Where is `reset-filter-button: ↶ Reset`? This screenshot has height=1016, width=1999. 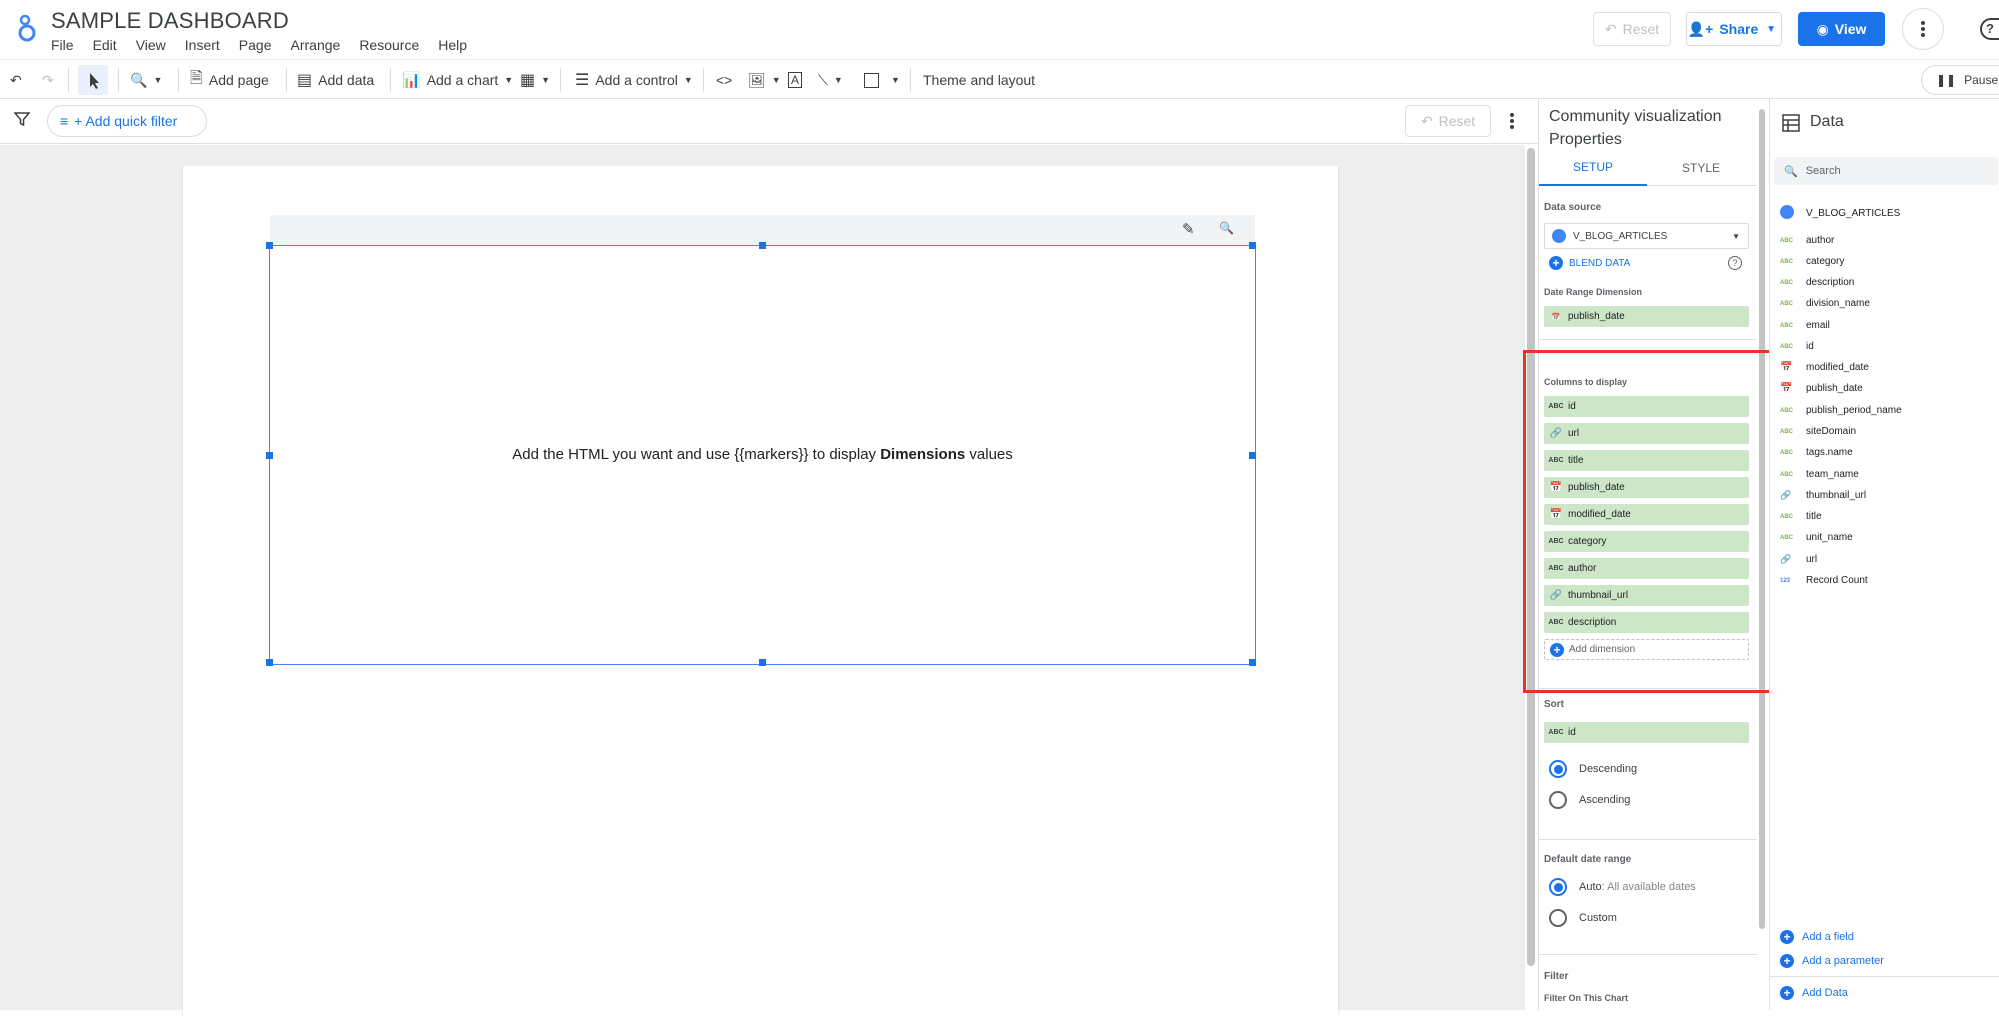 reset-filter-button: ↶ Reset is located at coordinates (1448, 121).